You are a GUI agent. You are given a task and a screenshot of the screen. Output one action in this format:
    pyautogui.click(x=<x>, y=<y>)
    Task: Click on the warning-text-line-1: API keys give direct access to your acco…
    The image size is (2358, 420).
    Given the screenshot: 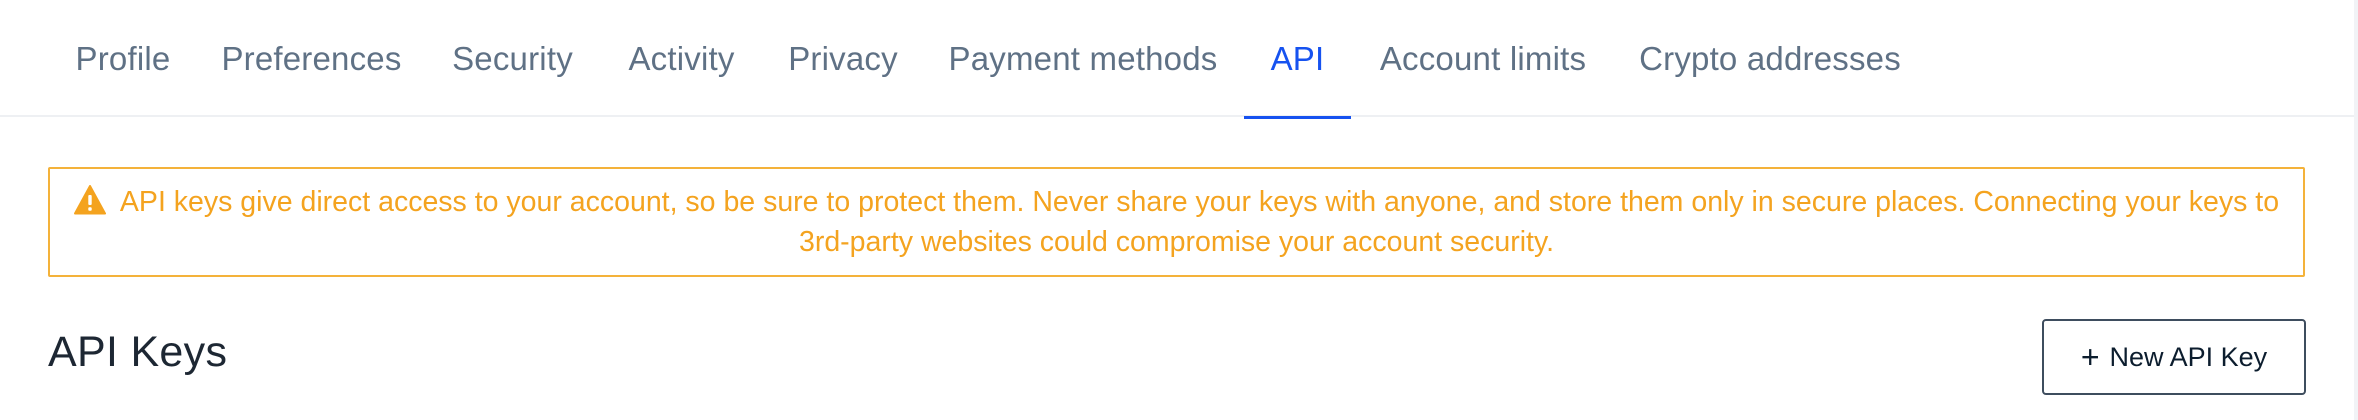 What is the action you would take?
    pyautogui.click(x=1199, y=202)
    